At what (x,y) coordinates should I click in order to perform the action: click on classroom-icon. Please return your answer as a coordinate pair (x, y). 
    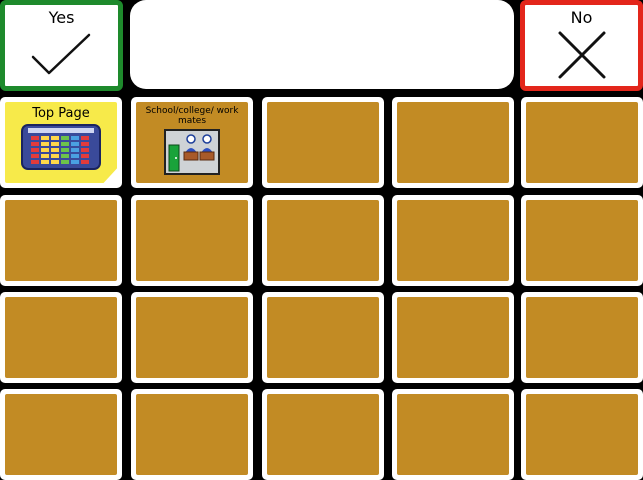
    Looking at the image, I should click on (192, 152).